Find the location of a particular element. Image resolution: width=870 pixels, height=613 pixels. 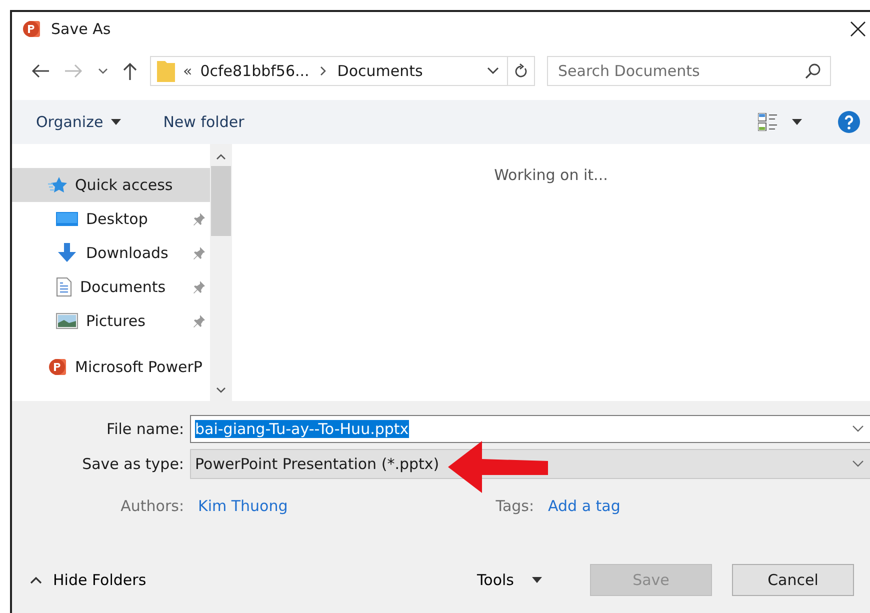

organize-button: Organize is located at coordinates (79, 122).